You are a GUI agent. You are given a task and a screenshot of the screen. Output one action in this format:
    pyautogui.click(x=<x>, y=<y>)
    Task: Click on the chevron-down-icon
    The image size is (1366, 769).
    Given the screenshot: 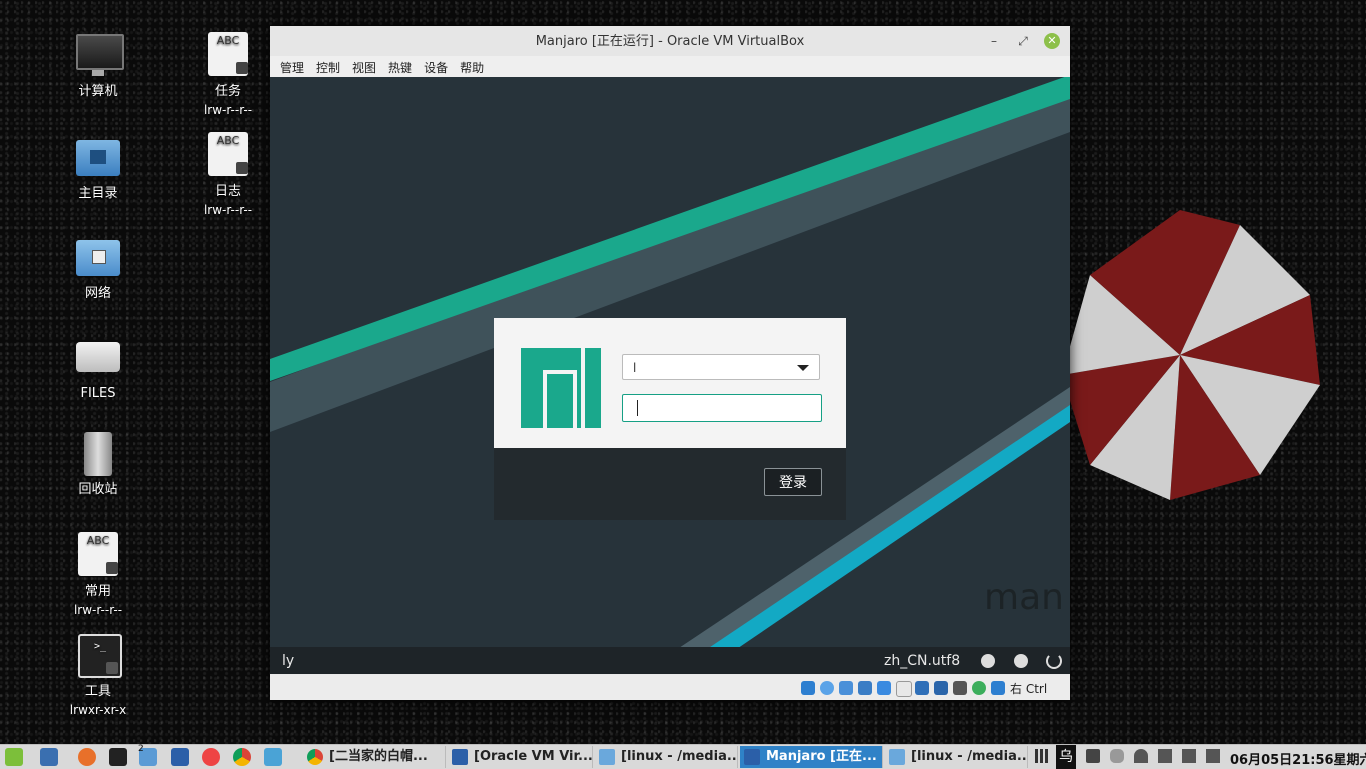 What is the action you would take?
    pyautogui.click(x=803, y=368)
    